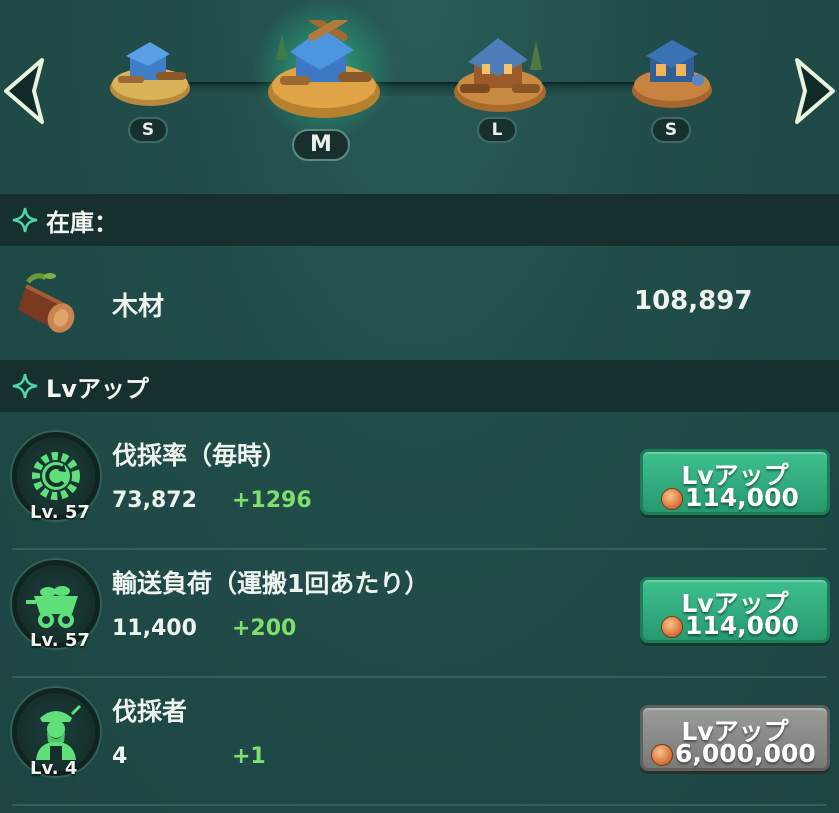 This screenshot has height=813, width=839. What do you see at coordinates (154, 500) in the screenshot?
I see `stat-value: 73,872` at bounding box center [154, 500].